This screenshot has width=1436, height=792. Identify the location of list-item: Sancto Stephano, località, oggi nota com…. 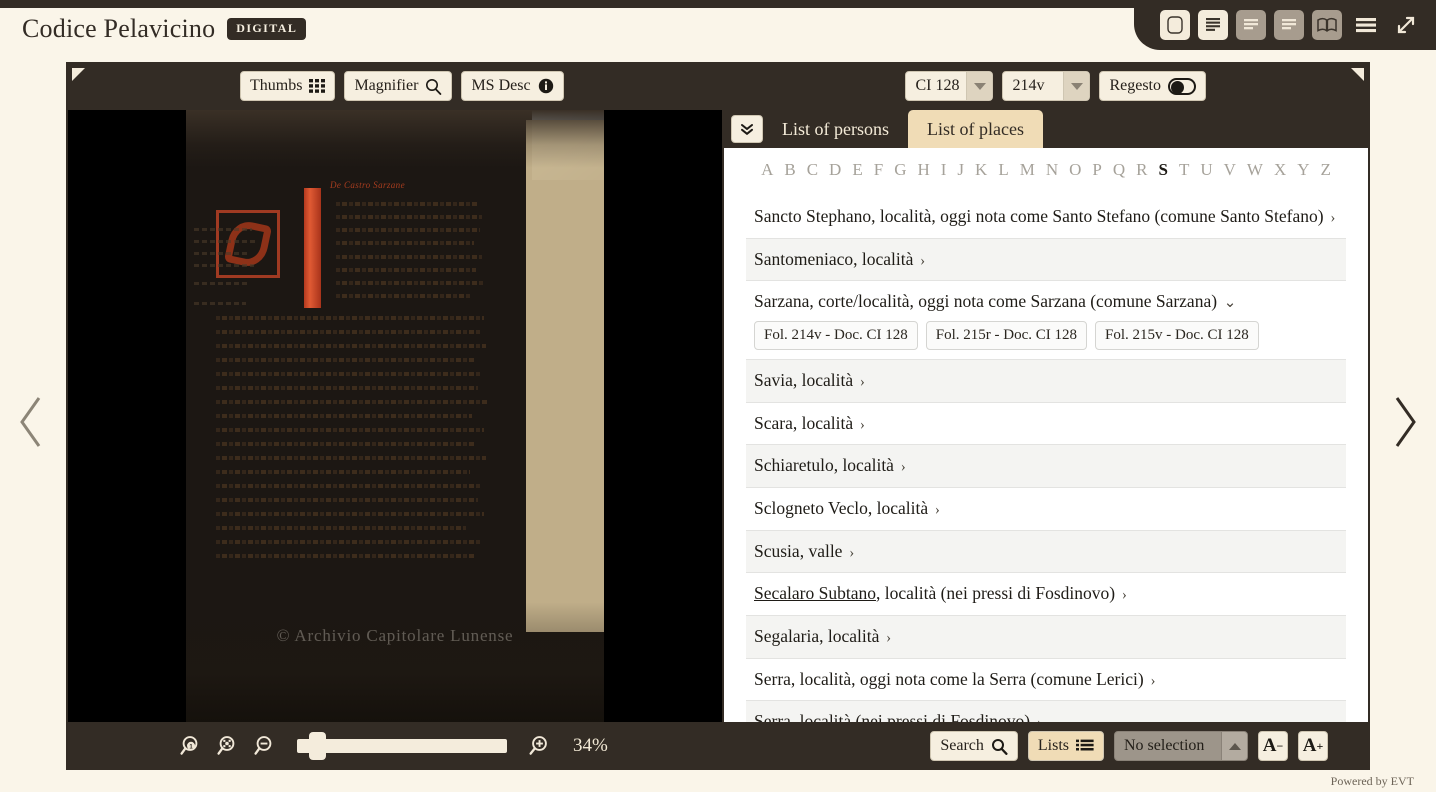
(1046, 217).